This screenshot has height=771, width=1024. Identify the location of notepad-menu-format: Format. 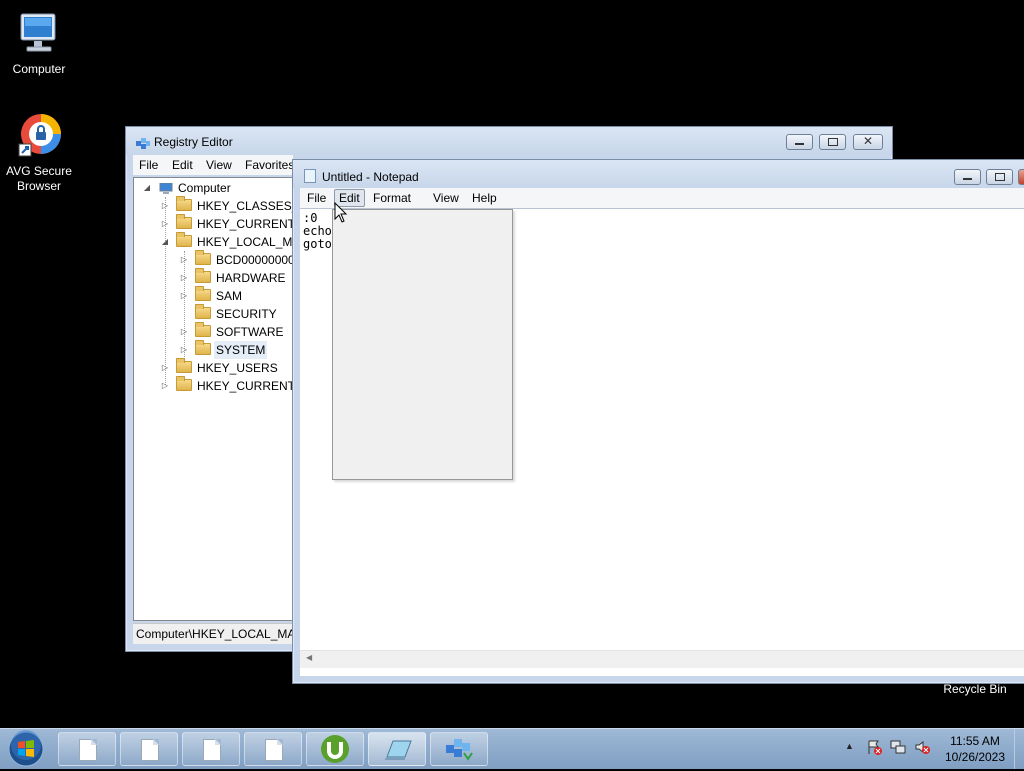
(392, 198).